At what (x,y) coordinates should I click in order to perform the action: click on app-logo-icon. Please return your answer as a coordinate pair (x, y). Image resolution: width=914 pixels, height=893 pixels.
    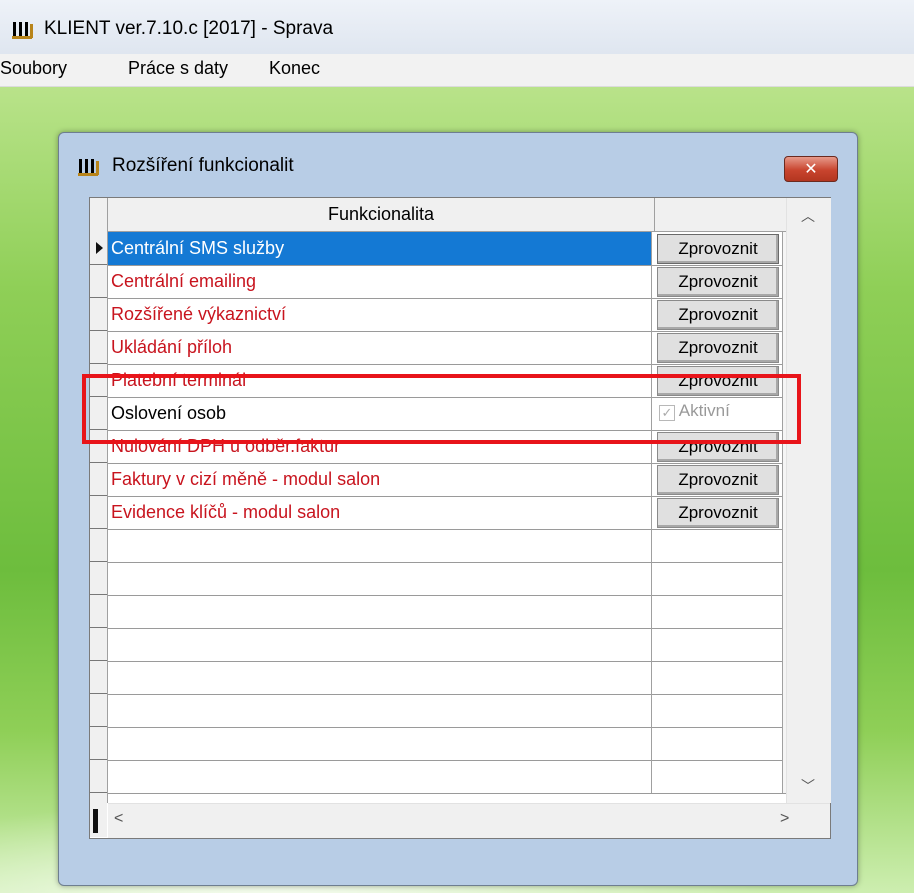
    Looking at the image, I should click on (22, 30).